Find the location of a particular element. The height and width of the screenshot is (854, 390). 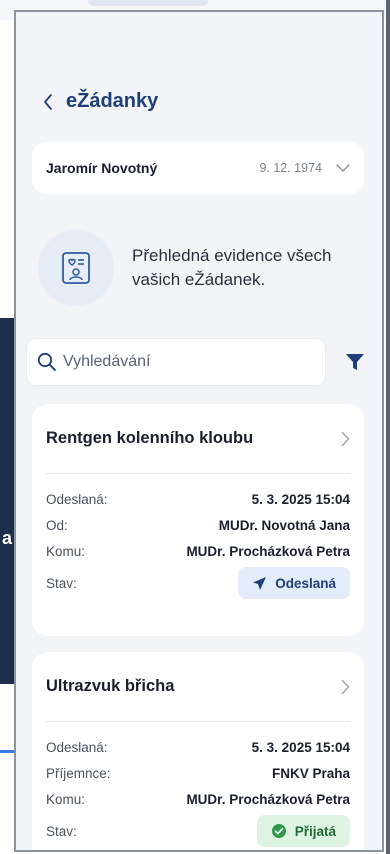

intro-icon-circle is located at coordinates (76, 268).